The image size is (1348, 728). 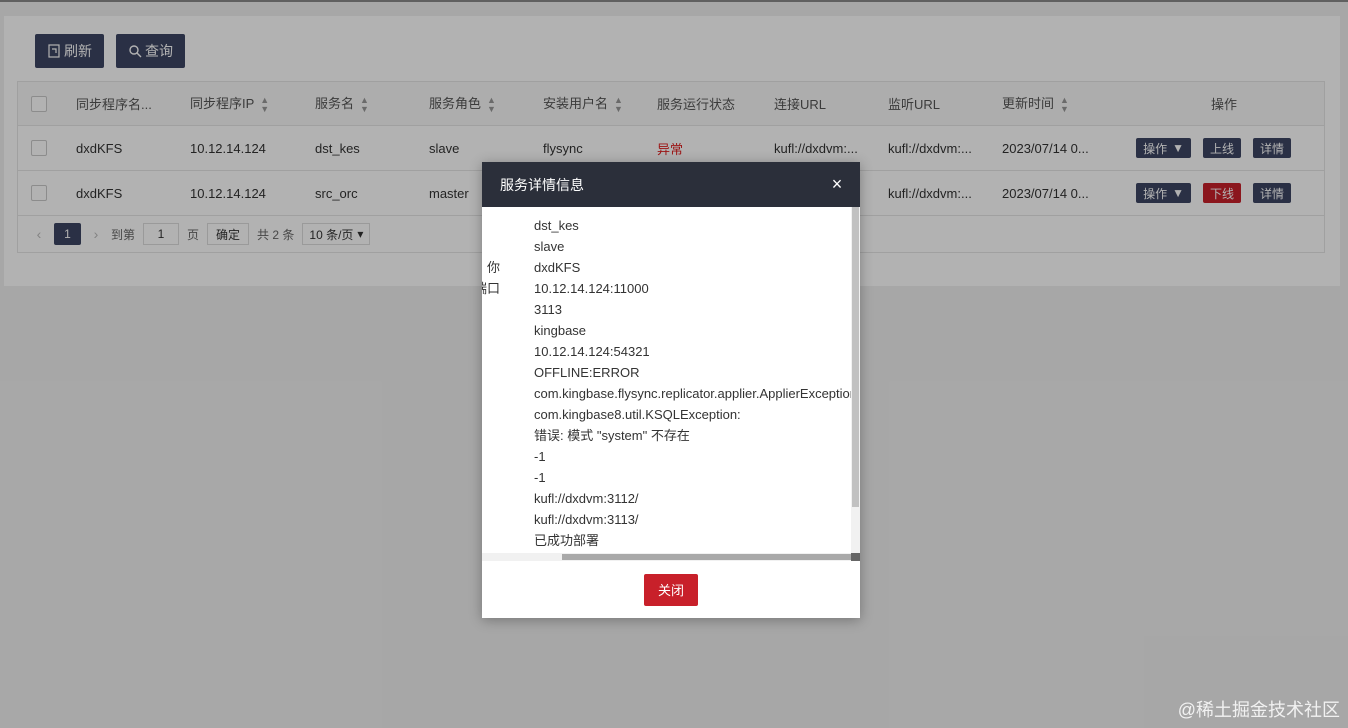 What do you see at coordinates (565, 288) in the screenshot?
I see `detail-row: 端口10.12.14.124:11000` at bounding box center [565, 288].